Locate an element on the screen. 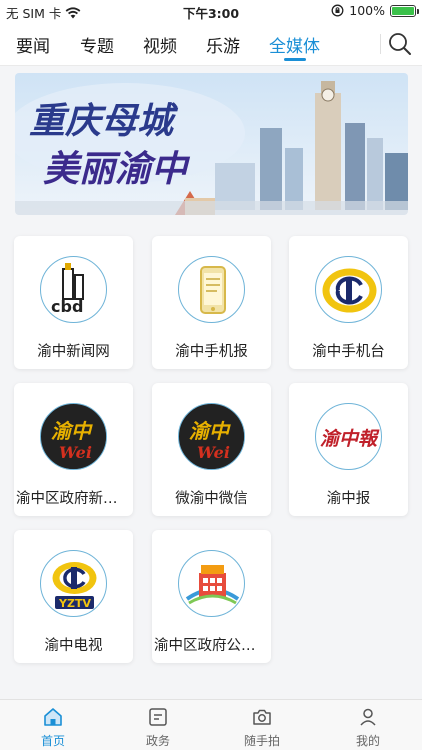 The height and width of the screenshot is (750, 422). status-right: 100% is located at coordinates (375, 10).